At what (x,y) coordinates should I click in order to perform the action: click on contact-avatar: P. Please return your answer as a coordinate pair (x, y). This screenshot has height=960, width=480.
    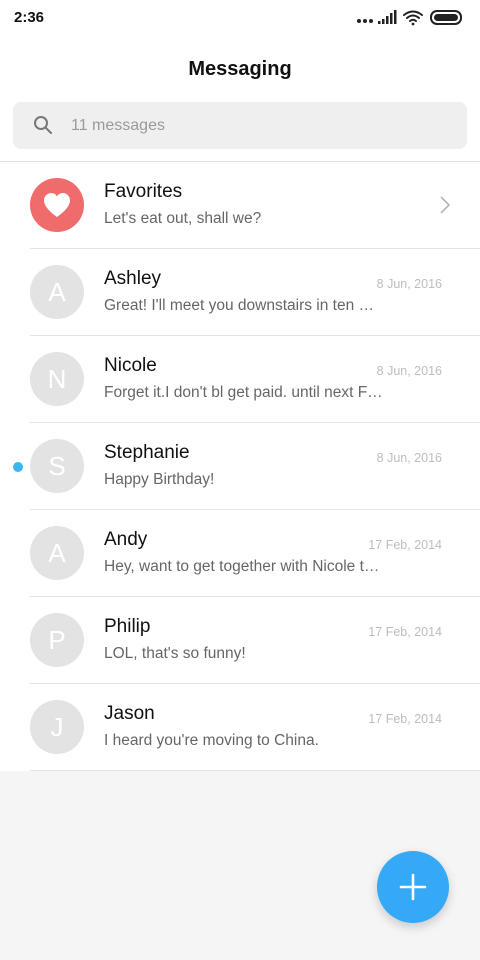
    Looking at the image, I should click on (57, 640).